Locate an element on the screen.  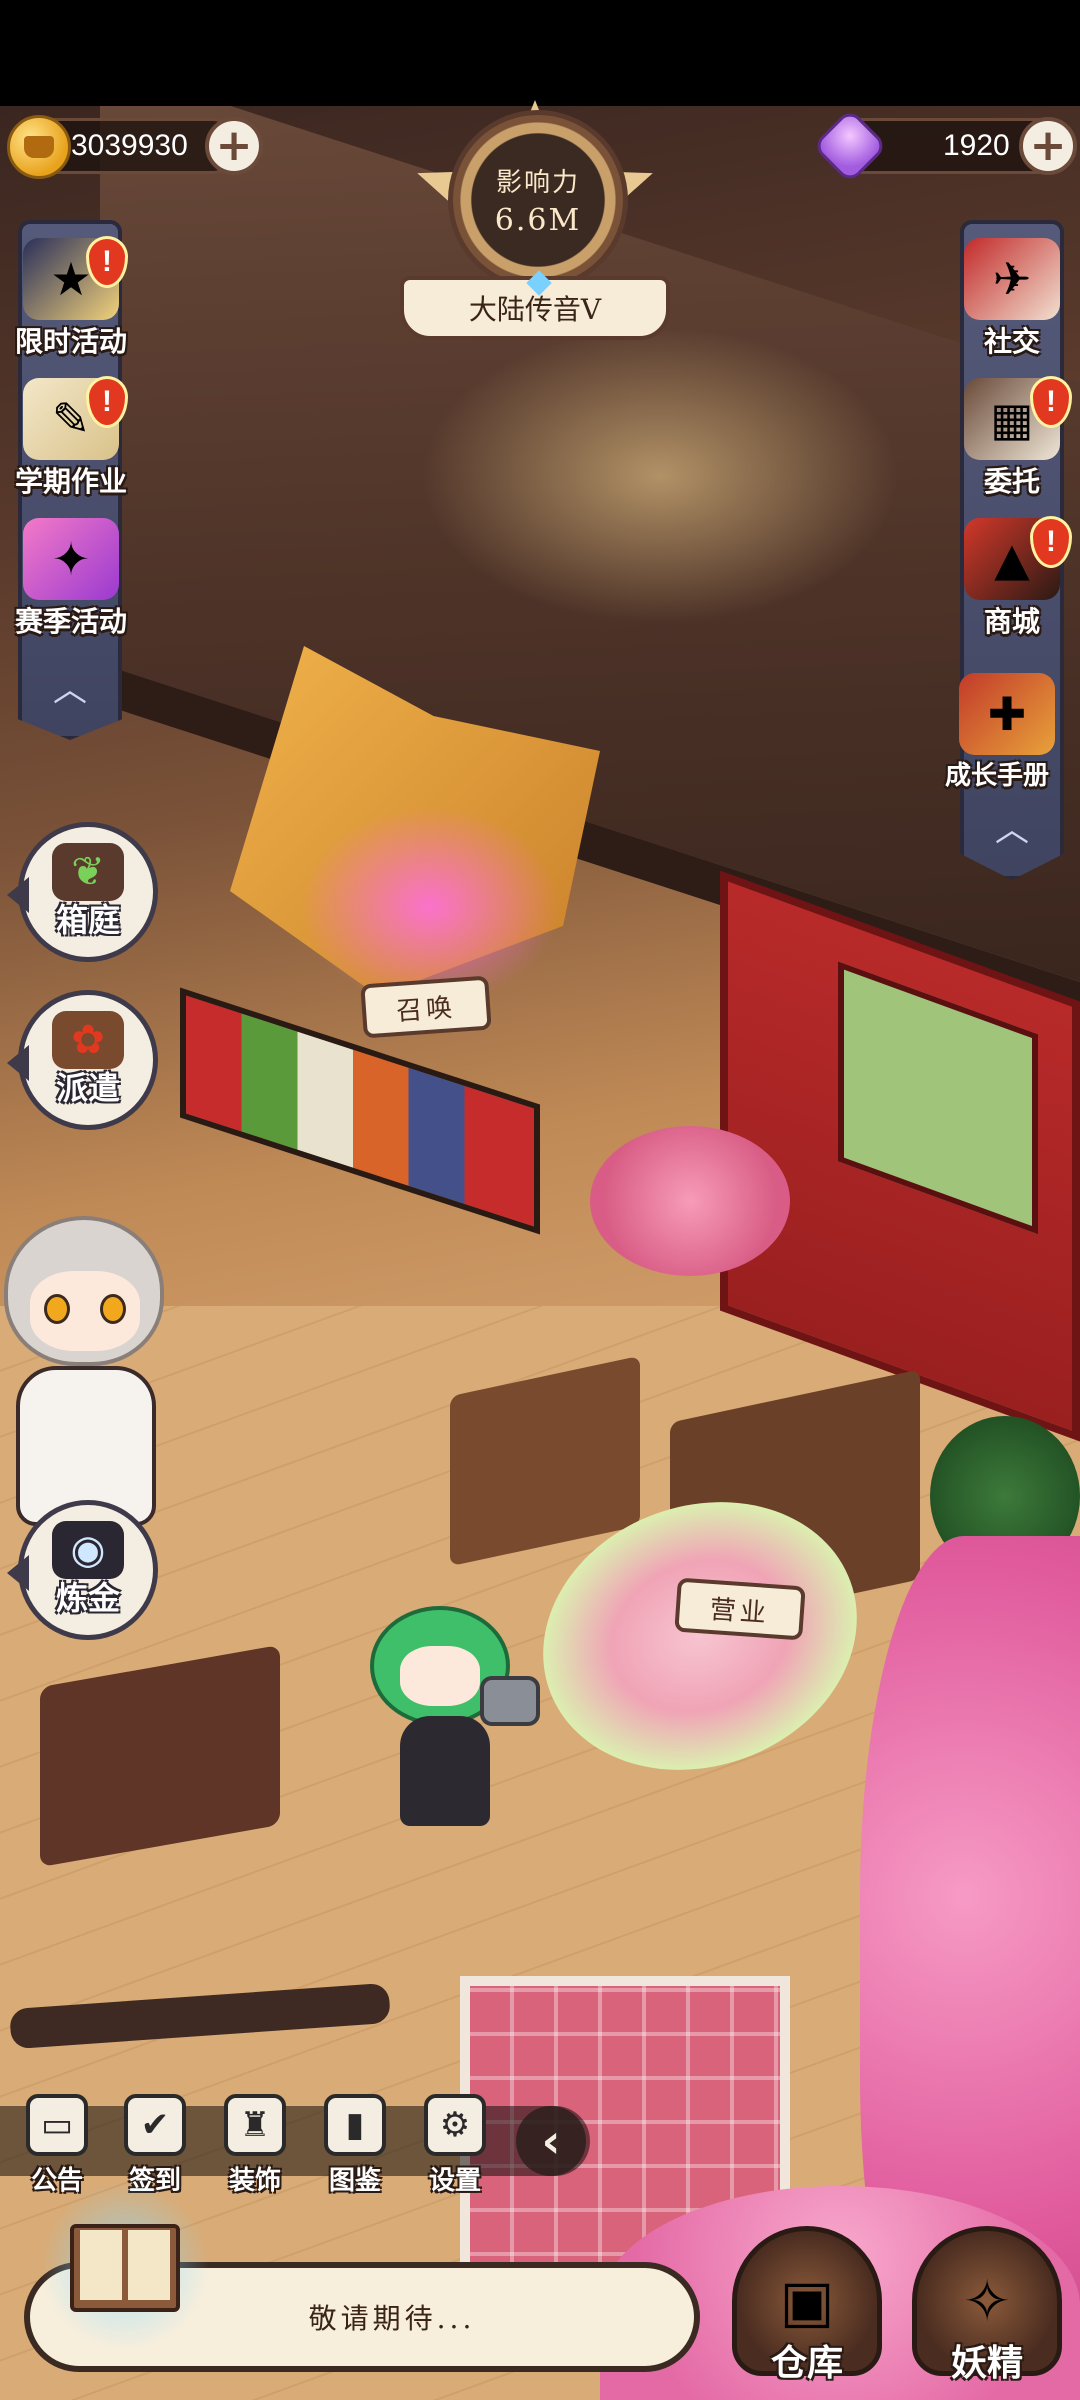
influence-ring: 影响力 6.6M is located at coordinates (538, 200).